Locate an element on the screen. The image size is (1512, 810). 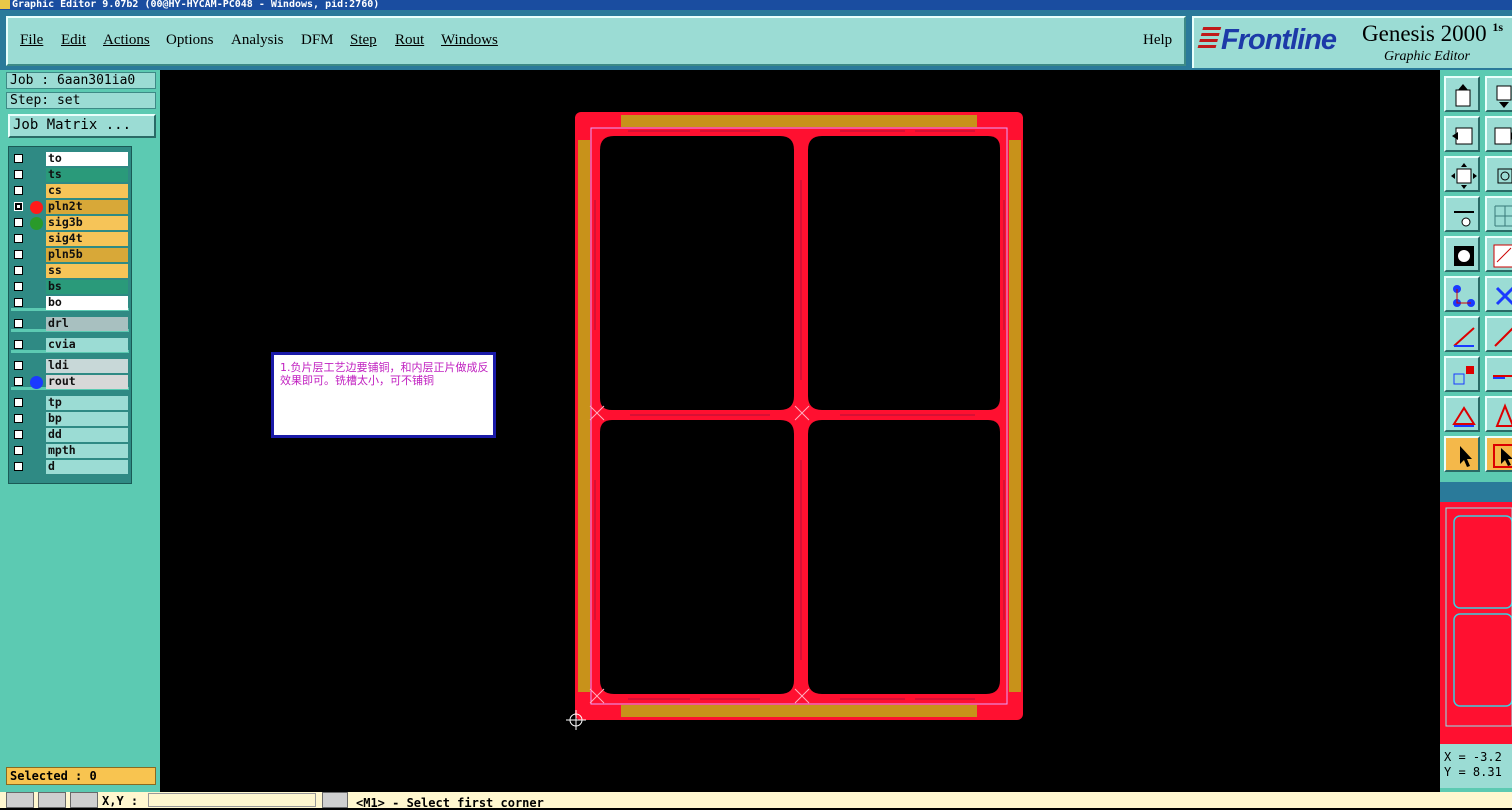
zoom-fit-button is located at coordinates (1462, 174).